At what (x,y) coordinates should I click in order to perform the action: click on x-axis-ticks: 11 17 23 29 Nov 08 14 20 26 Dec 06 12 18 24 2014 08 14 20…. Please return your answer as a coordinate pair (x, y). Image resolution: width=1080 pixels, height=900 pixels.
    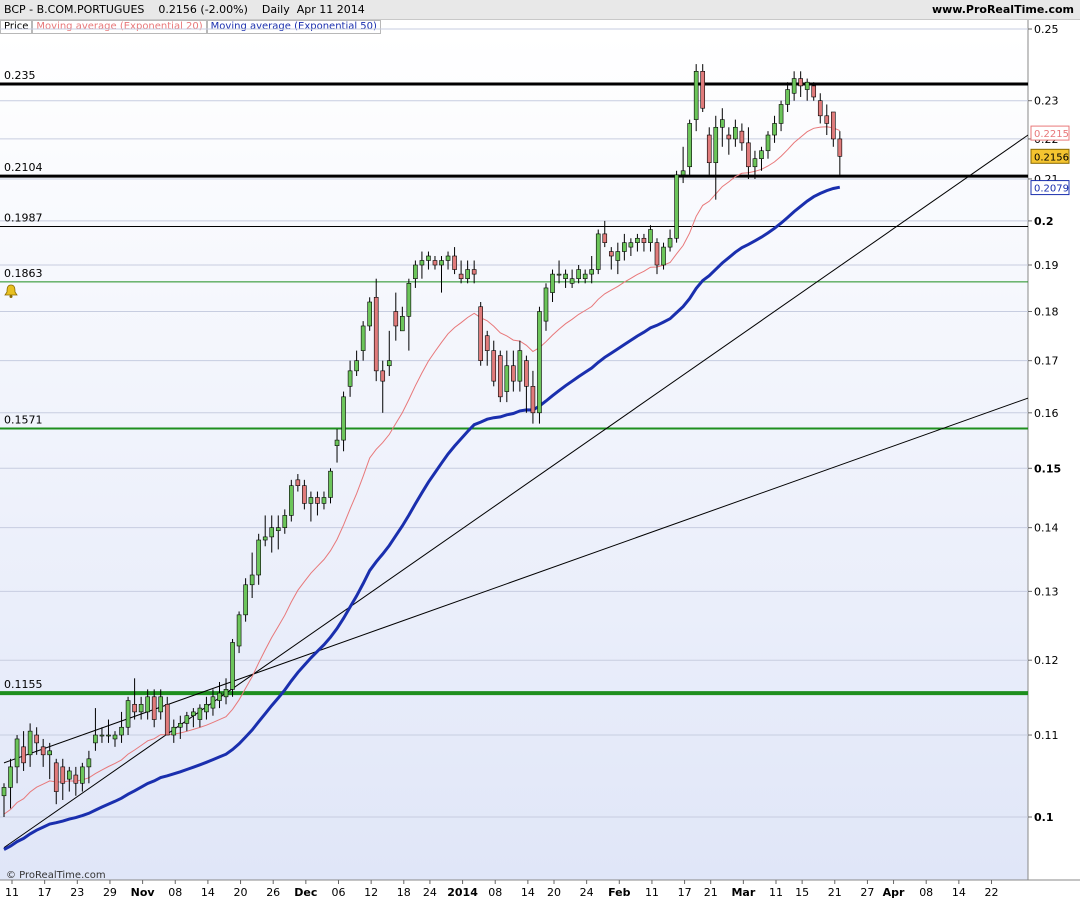
    Looking at the image, I should click on (502, 889).